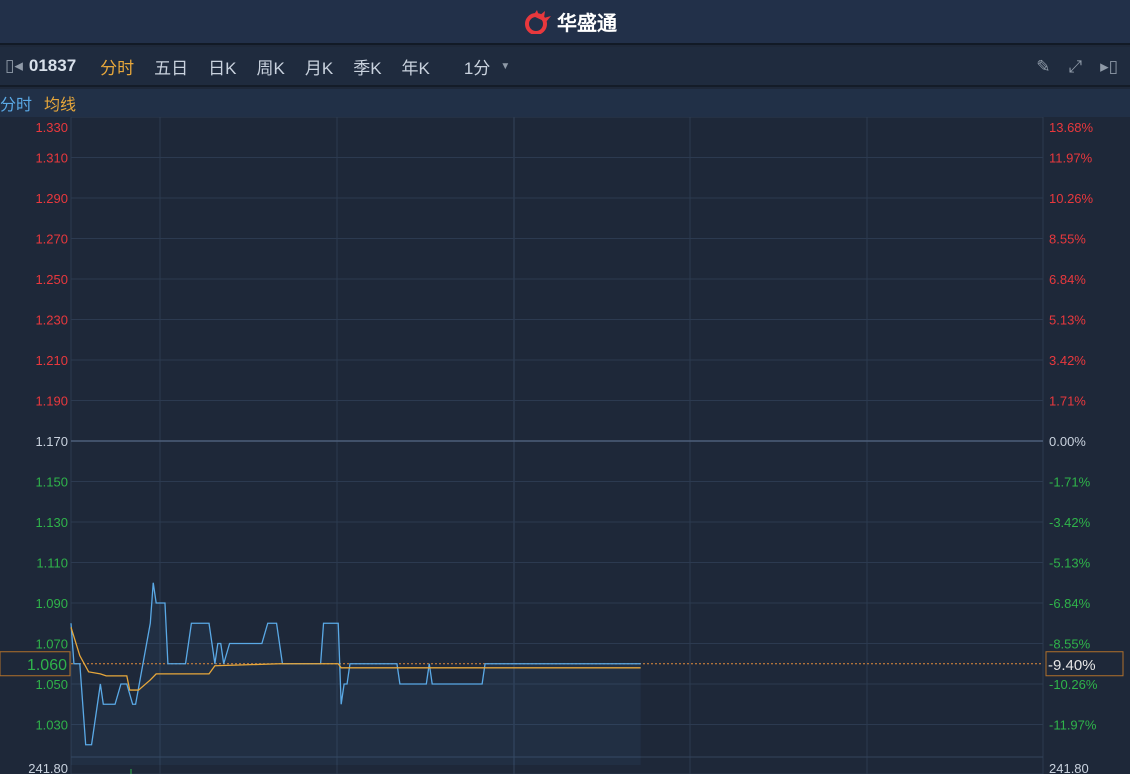 The width and height of the screenshot is (1130, 774). What do you see at coordinates (367, 66) in the screenshot?
I see `tab-quarterly-k: 季K` at bounding box center [367, 66].